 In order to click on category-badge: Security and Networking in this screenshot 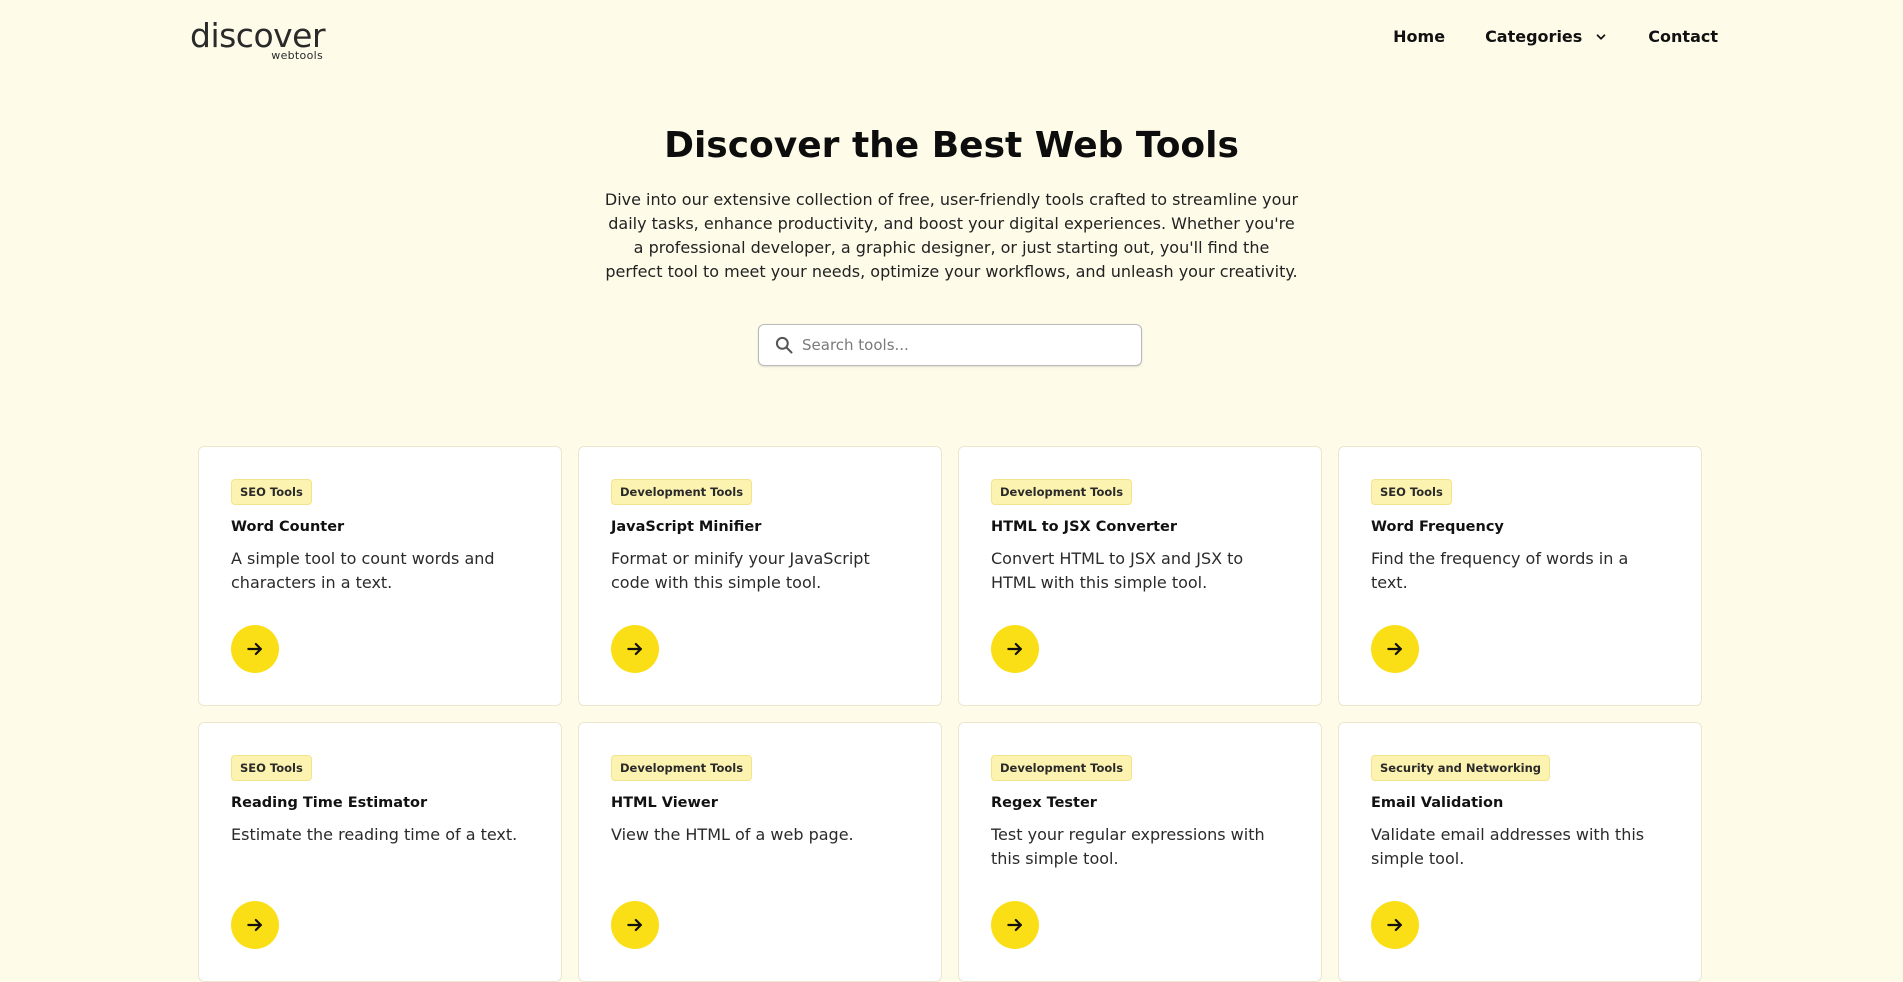, I will do `click(1461, 768)`.